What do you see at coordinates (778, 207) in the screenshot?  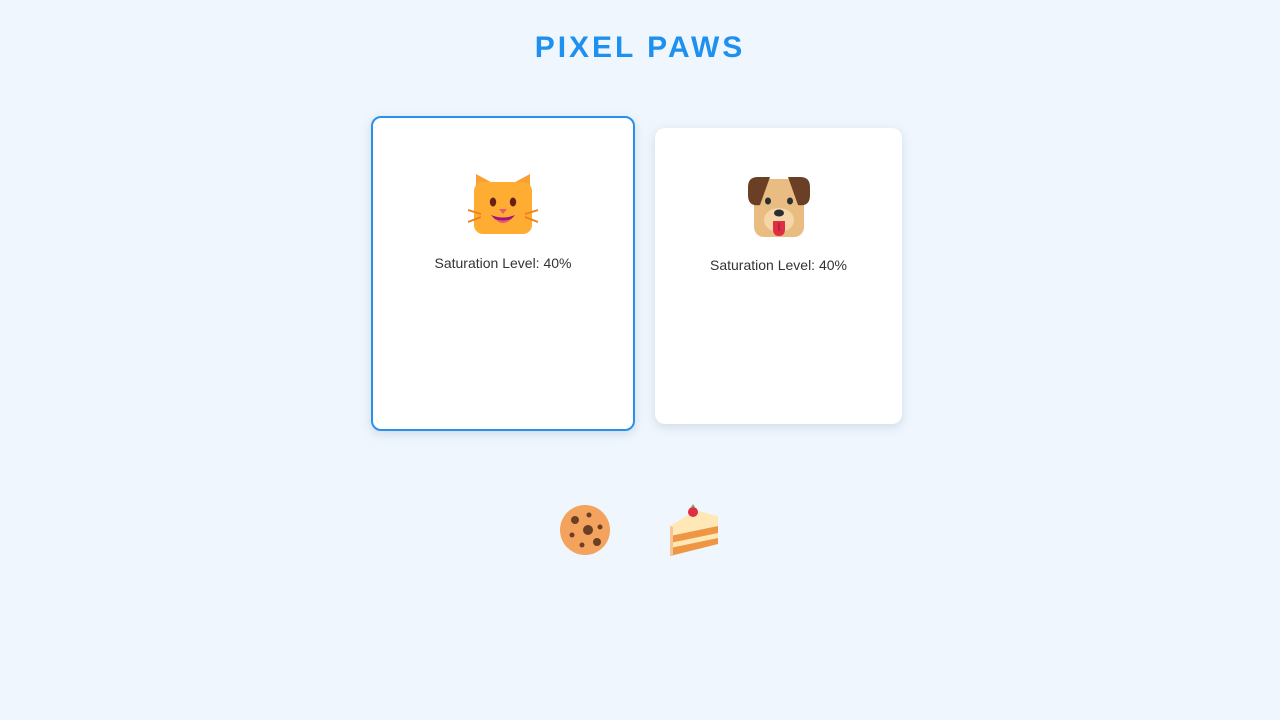 I see `dog-face-icon` at bounding box center [778, 207].